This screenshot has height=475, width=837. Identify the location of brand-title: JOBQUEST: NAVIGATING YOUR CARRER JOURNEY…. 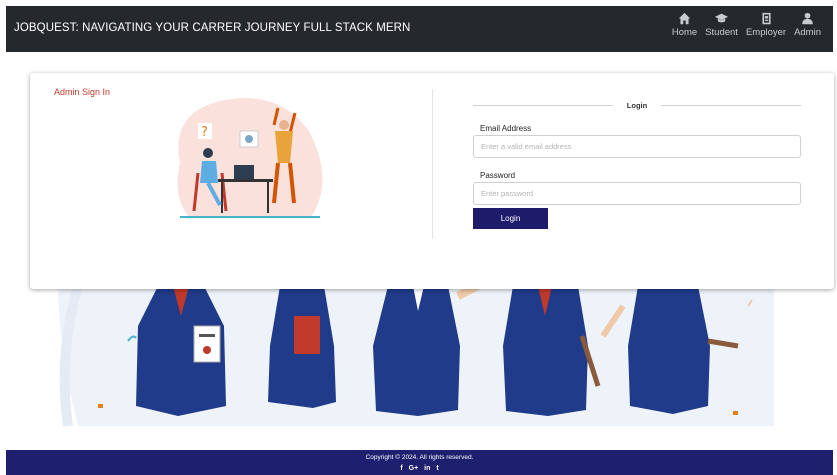
(212, 28).